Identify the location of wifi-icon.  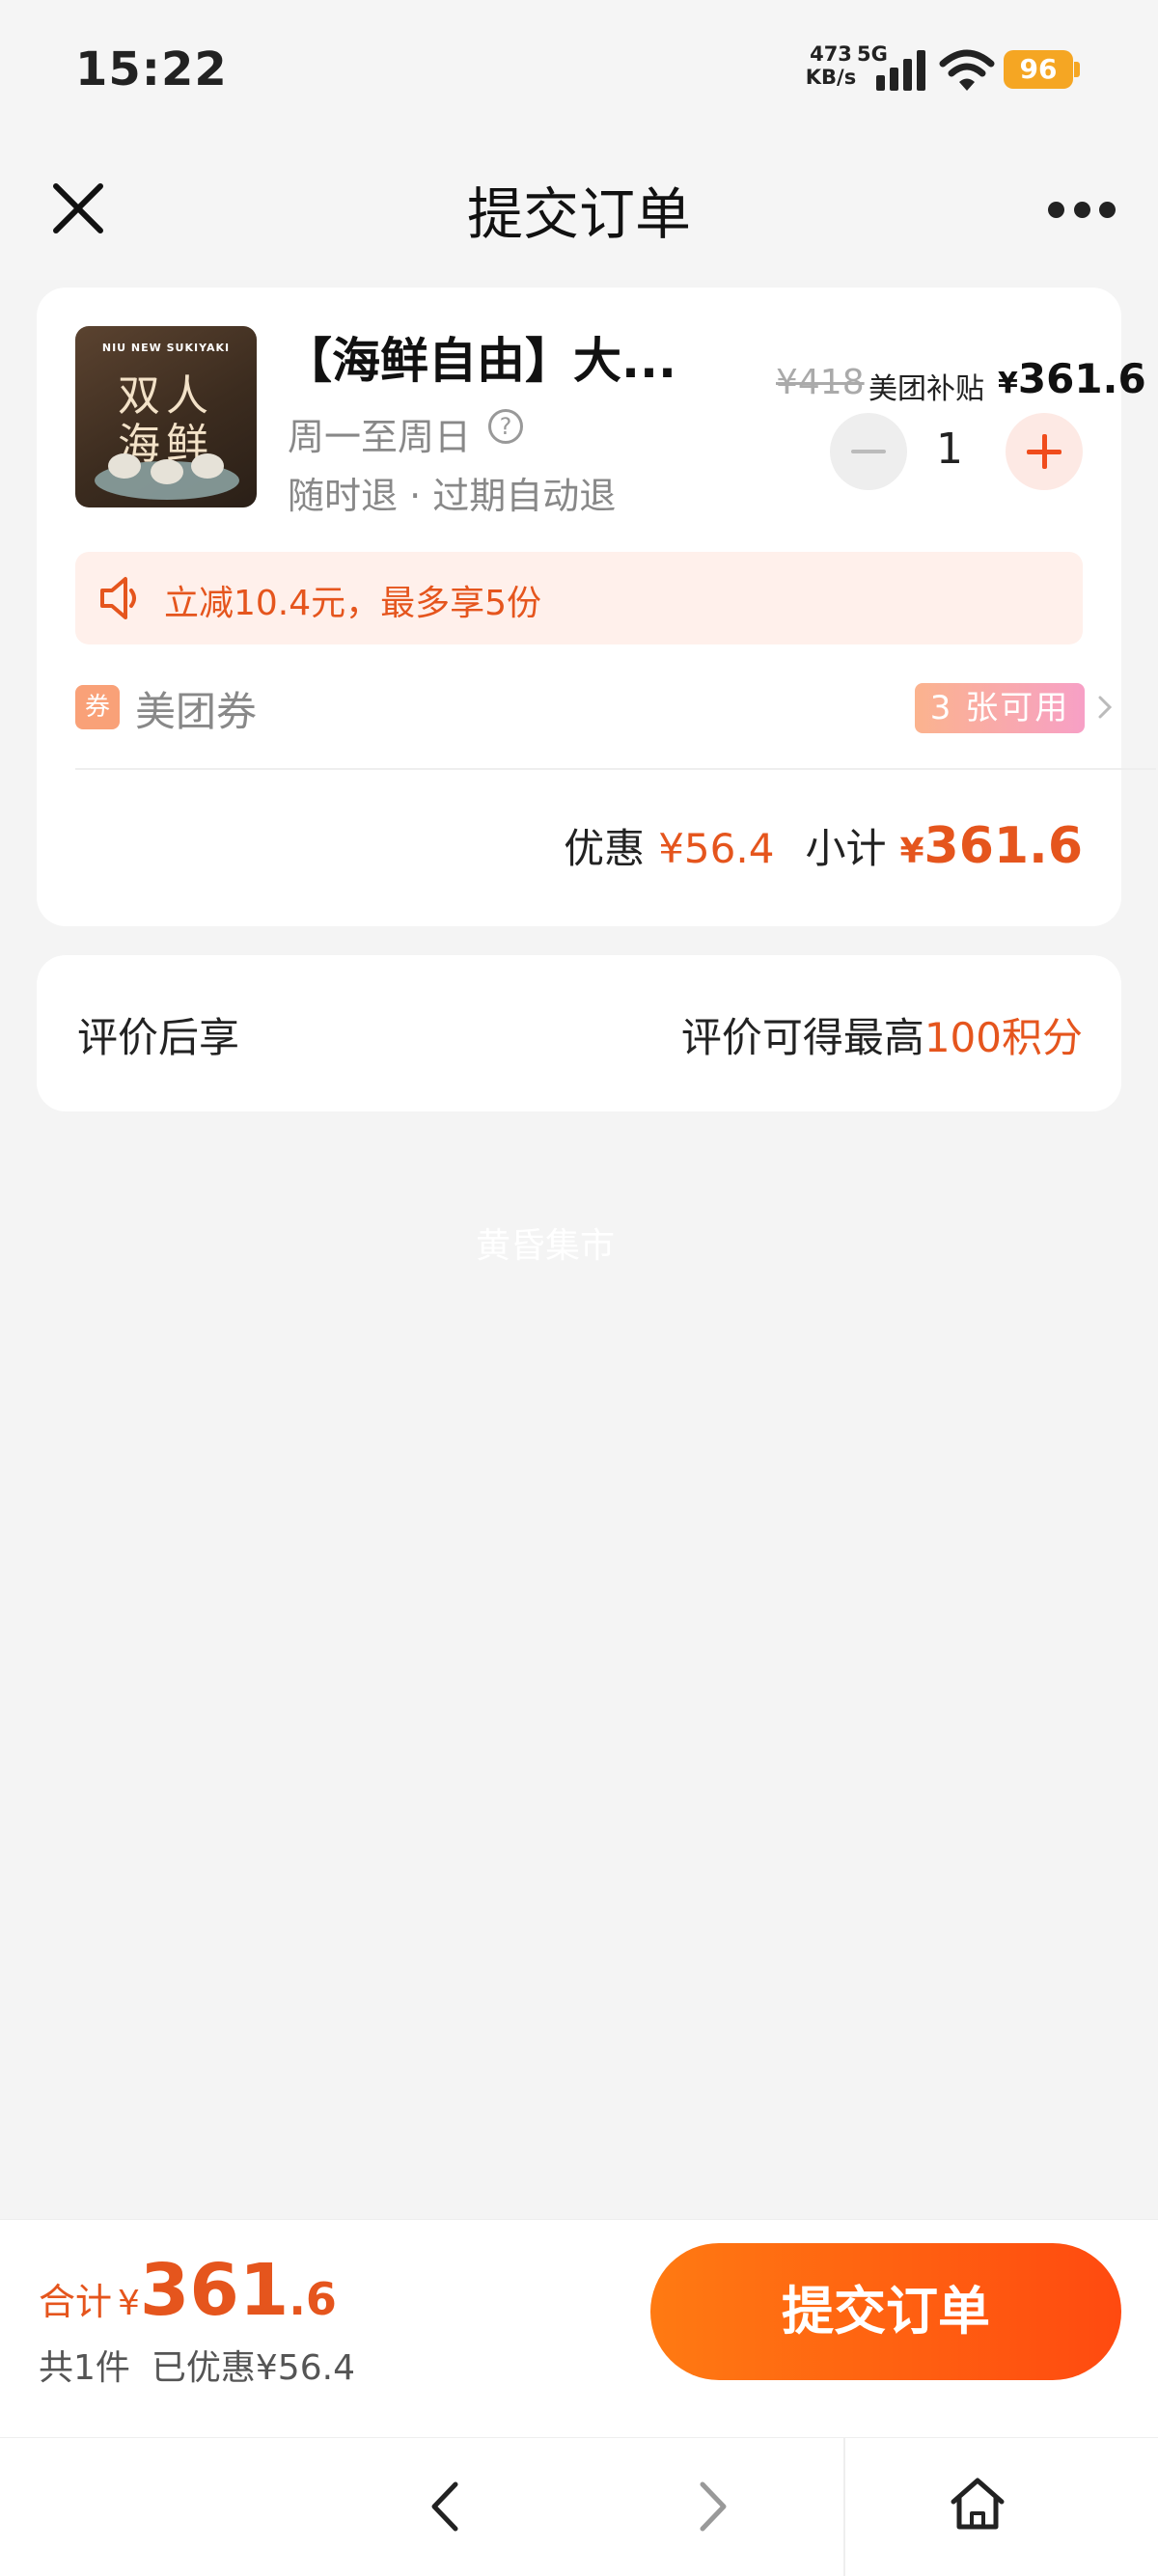
(967, 70).